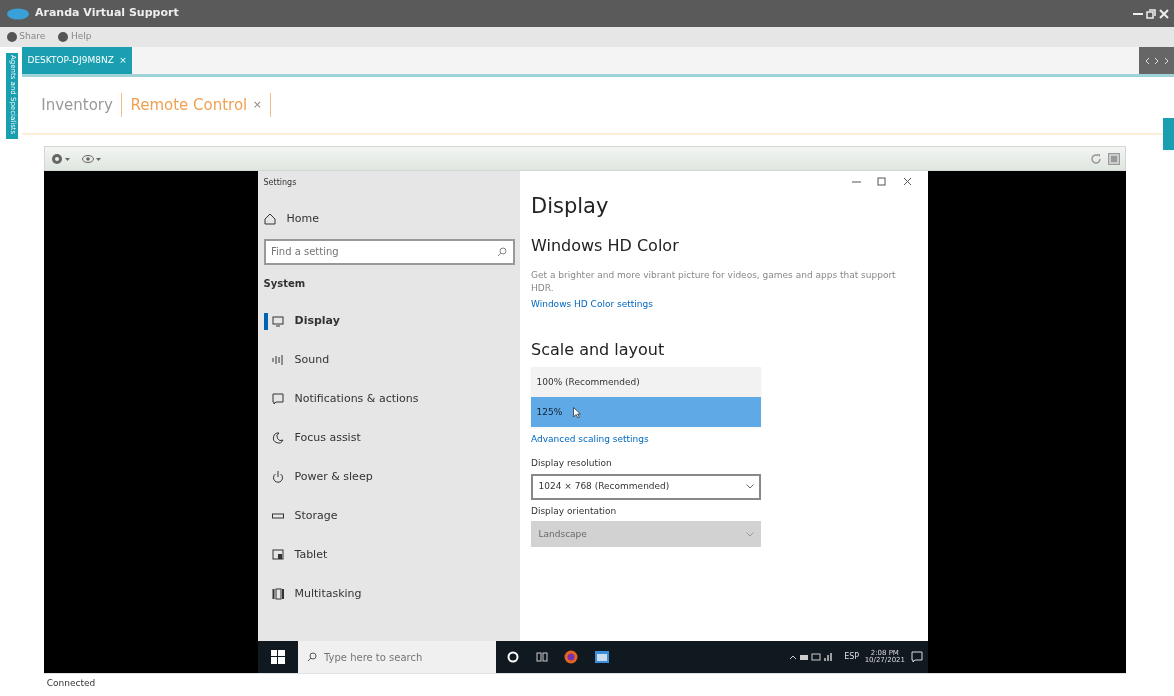 The height and width of the screenshot is (696, 1174). Describe the element at coordinates (724, 439) in the screenshot. I see `advanced-scaling-link: Advanced scaling settings` at that location.